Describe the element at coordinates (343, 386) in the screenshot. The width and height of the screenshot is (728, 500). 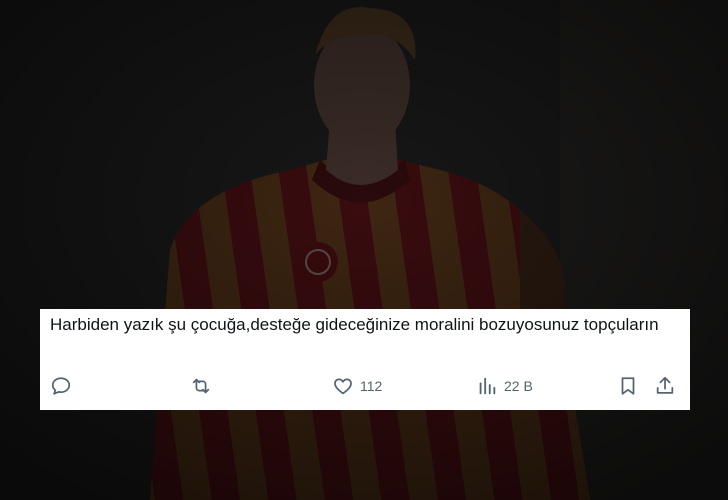
I see `heart-icon` at that location.